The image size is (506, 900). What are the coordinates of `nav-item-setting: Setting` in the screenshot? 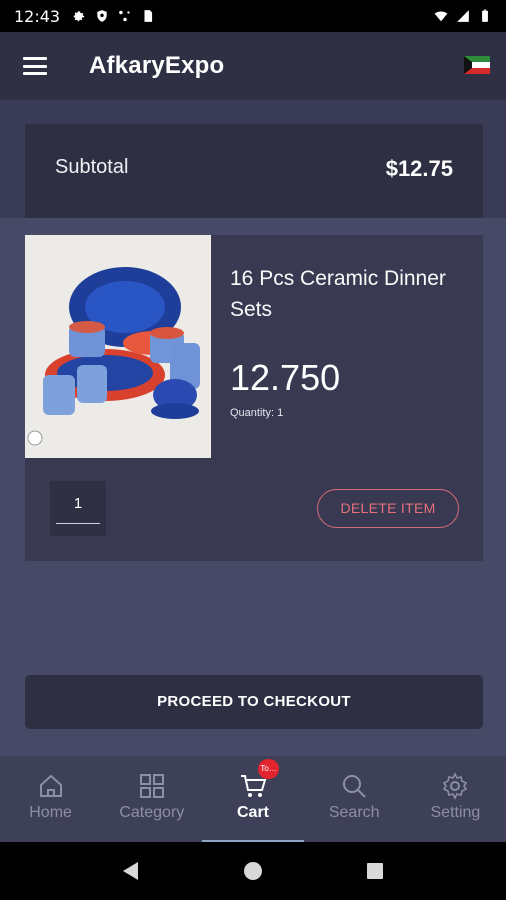 It's located at (455, 799).